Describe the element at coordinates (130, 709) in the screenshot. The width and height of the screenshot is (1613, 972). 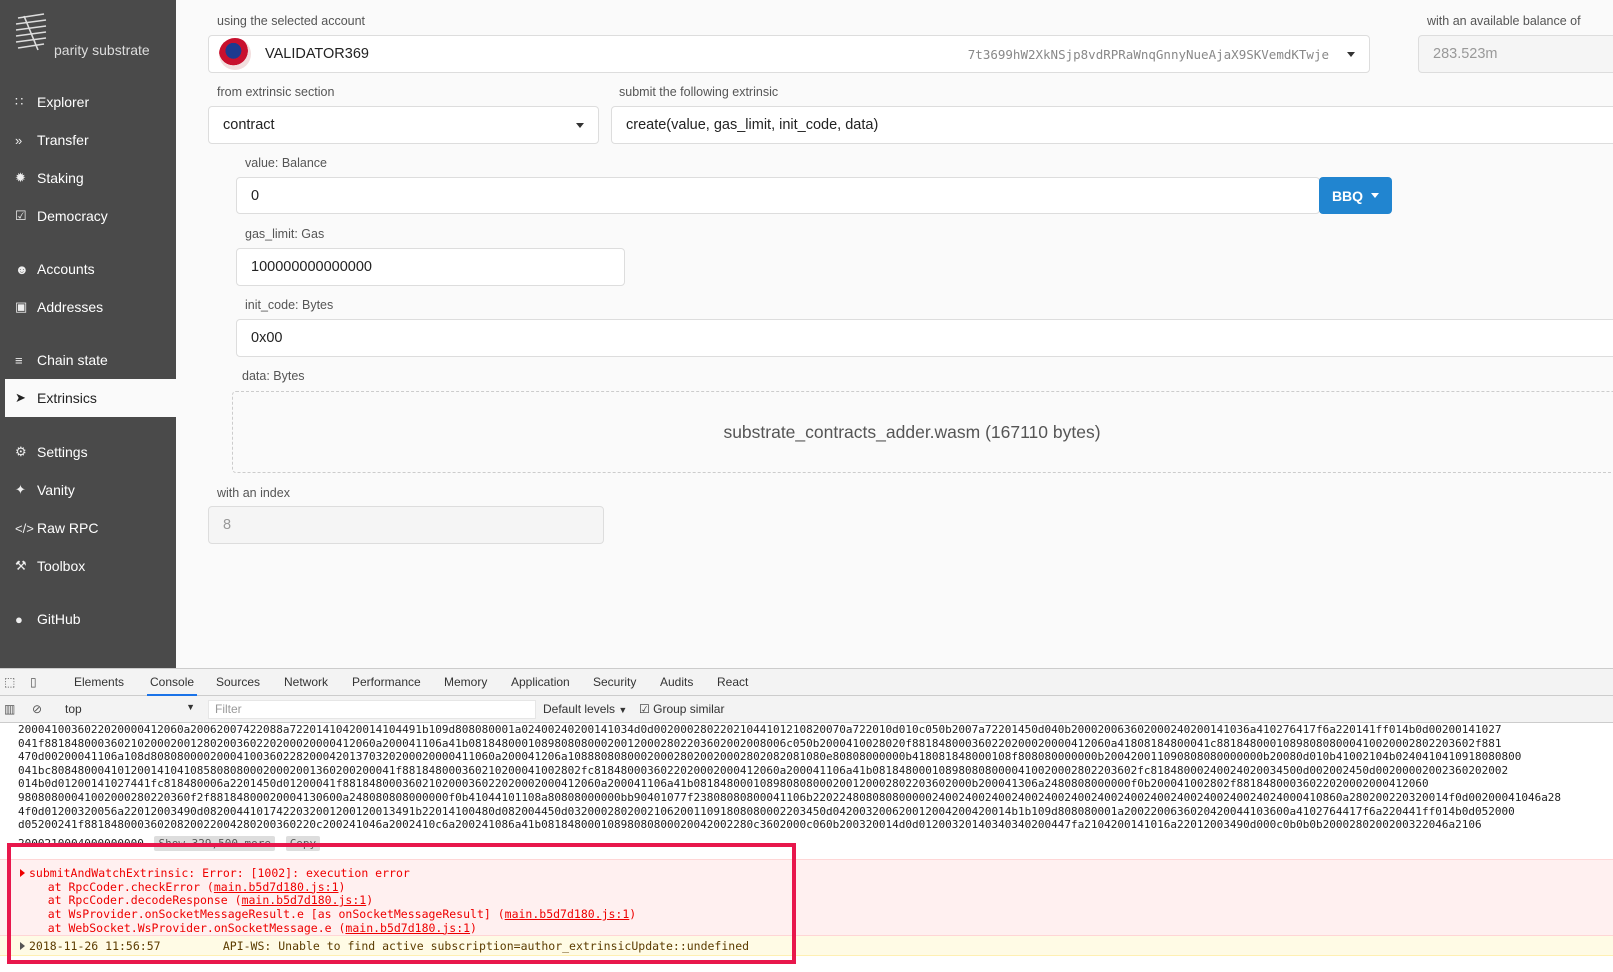
I see `context-select: top ▼` at that location.